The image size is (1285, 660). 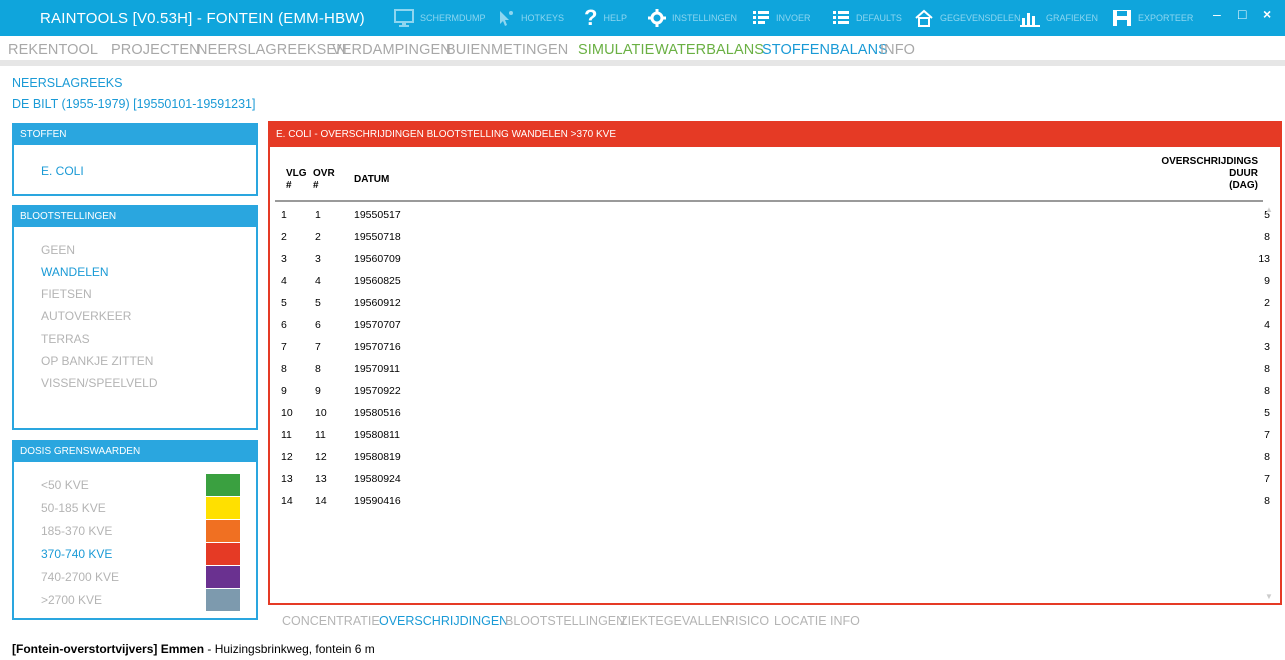 What do you see at coordinates (770, 370) in the screenshot?
I see `table-row: 8 8 19570911 8` at bounding box center [770, 370].